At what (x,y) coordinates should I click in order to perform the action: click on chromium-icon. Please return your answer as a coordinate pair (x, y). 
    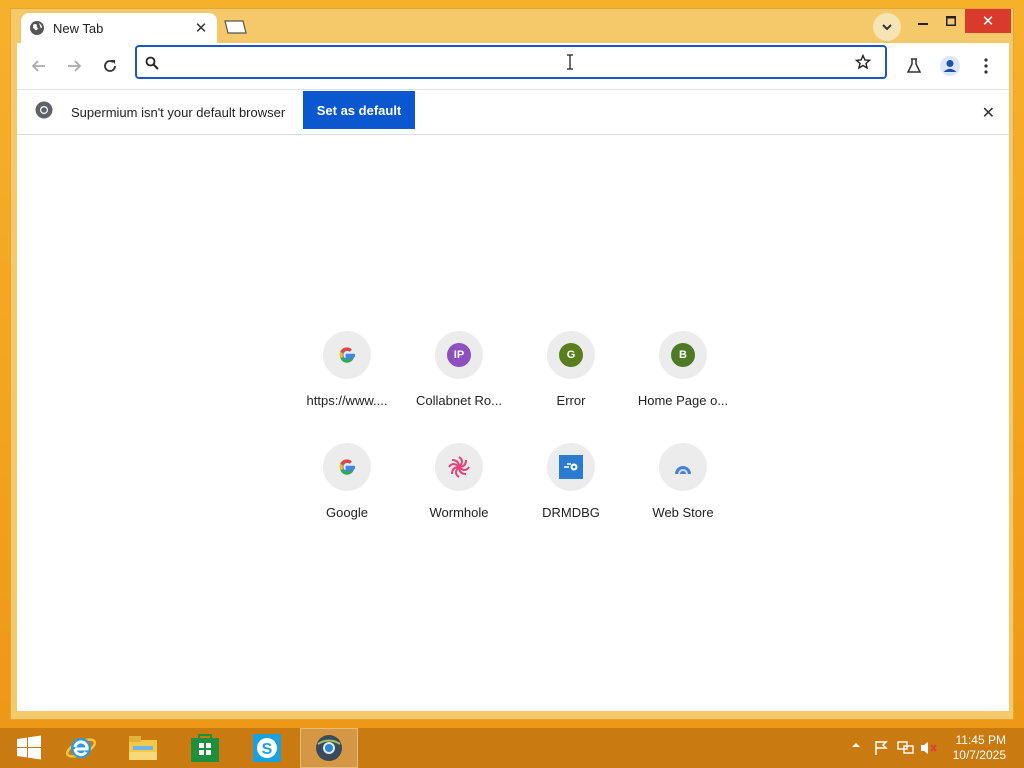
    Looking at the image, I should click on (44, 110).